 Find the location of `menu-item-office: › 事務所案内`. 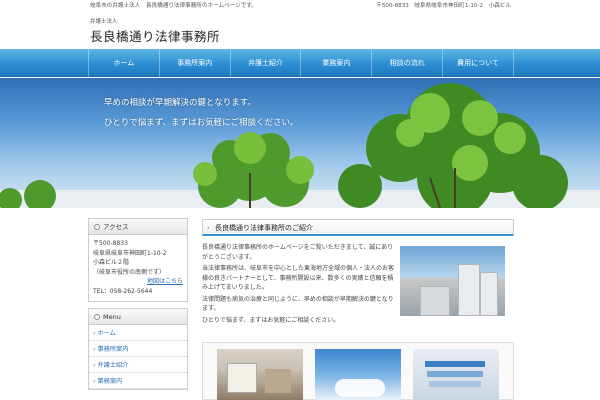

menu-item-office: › 事務所案内 is located at coordinates (138, 349).